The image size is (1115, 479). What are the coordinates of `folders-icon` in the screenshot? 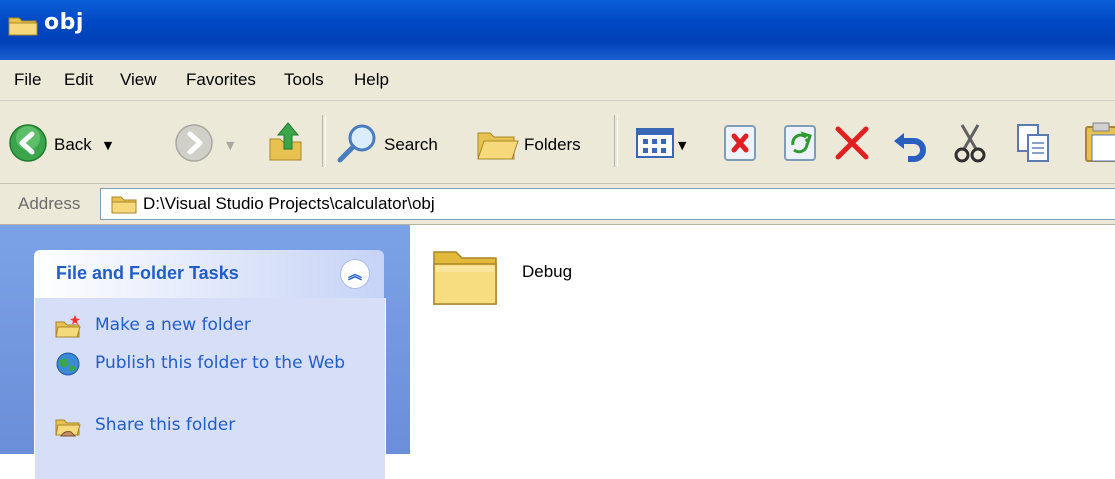 It's located at (497, 145).